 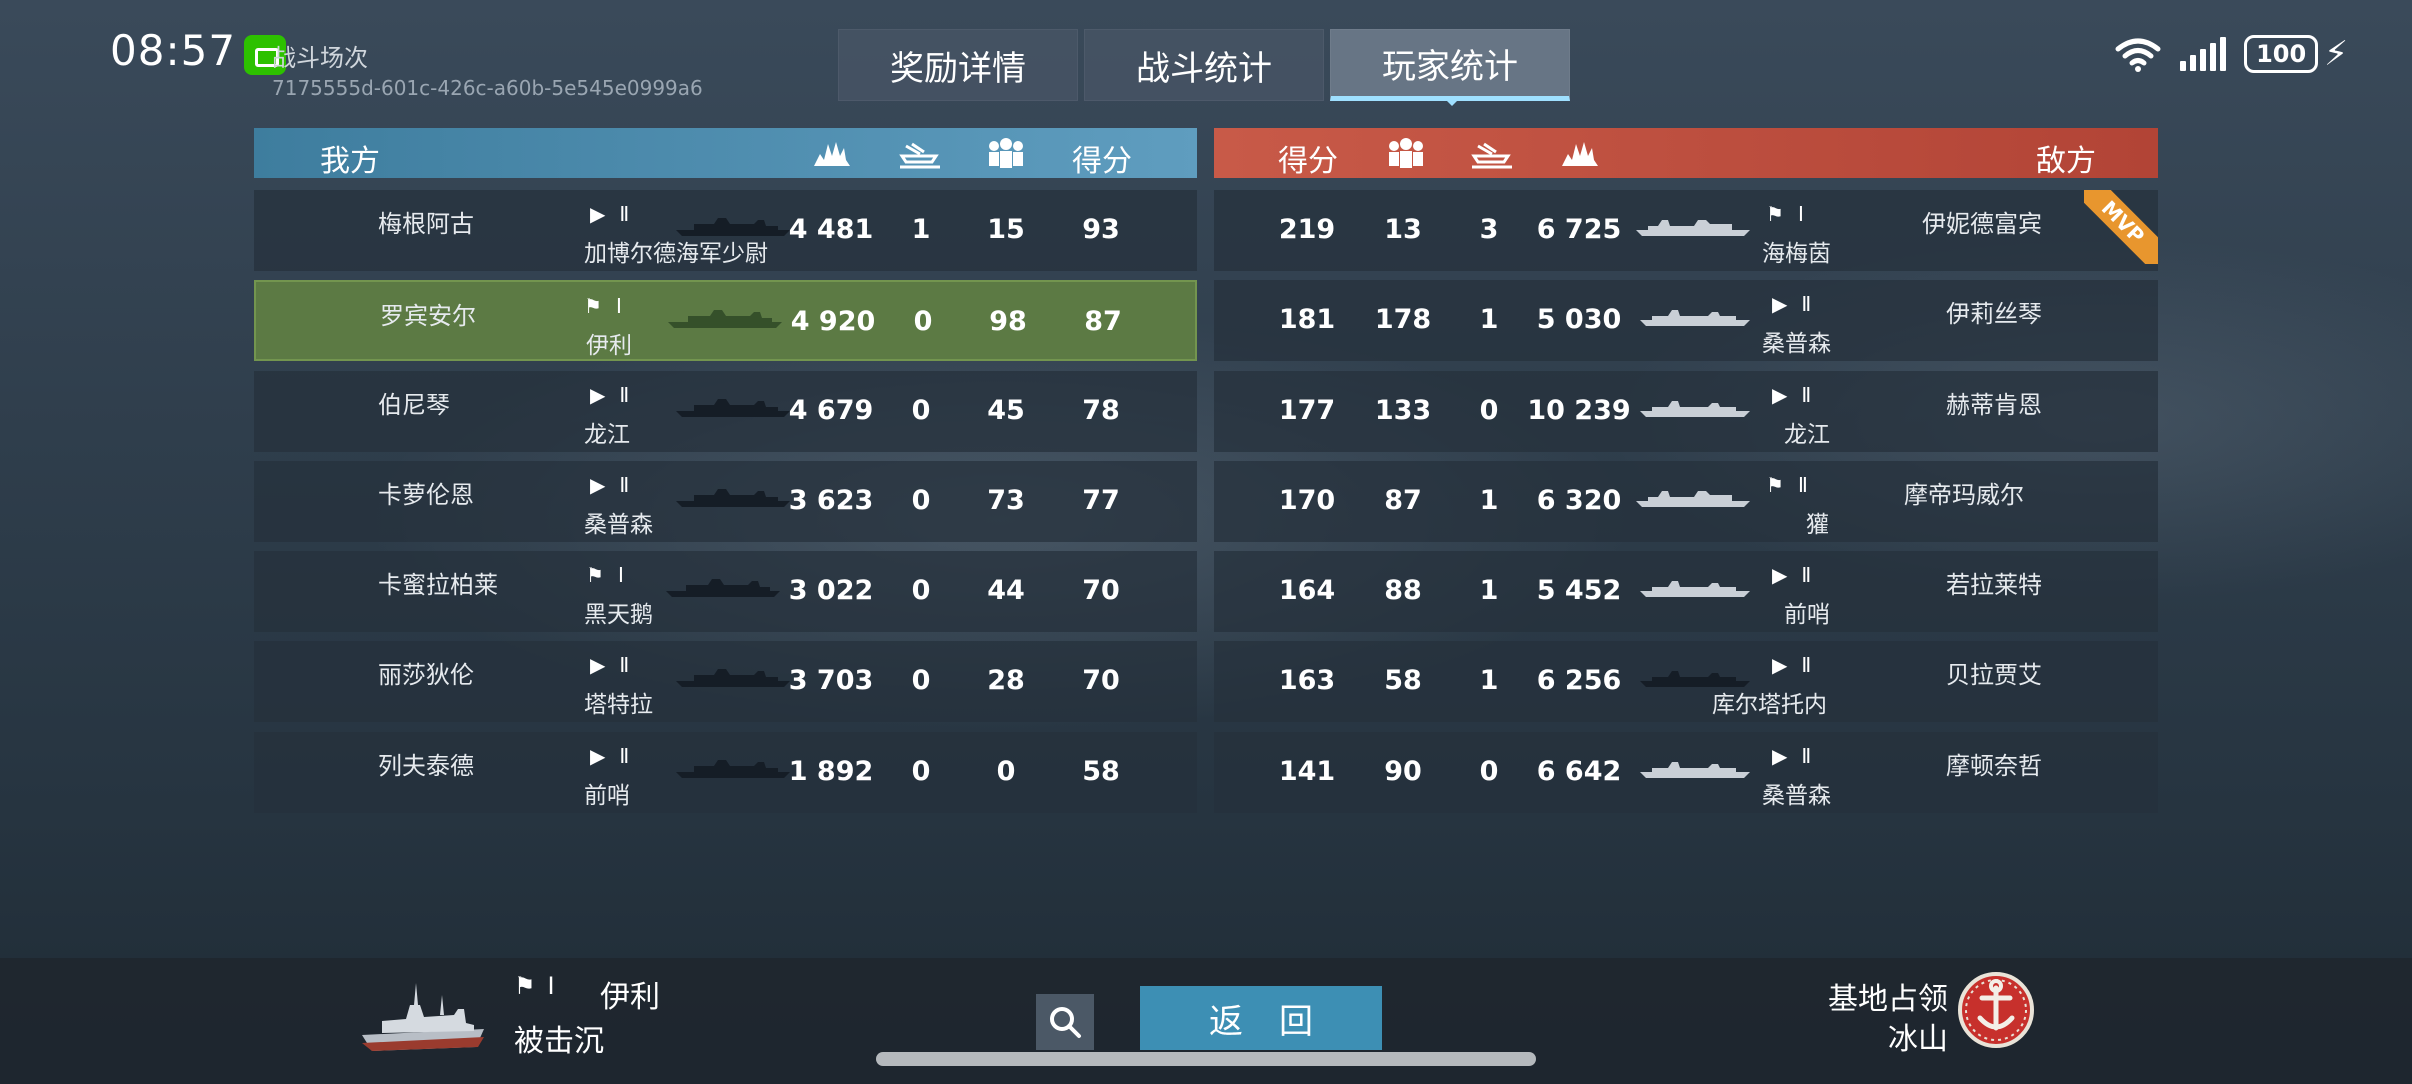 I want to click on active-tab-indicator, so click(x=1452, y=102).